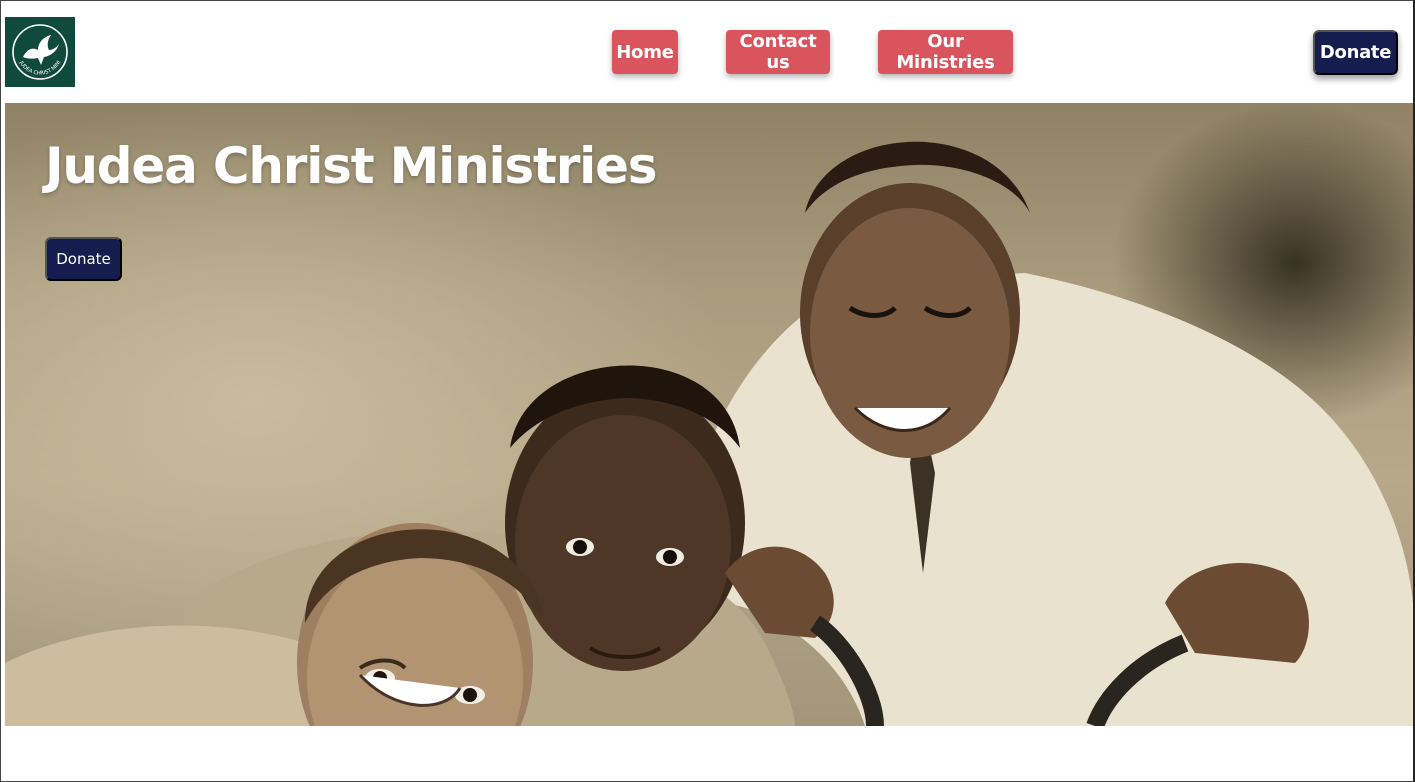 The image size is (1415, 782). Describe the element at coordinates (778, 52) in the screenshot. I see `nav-contact-us-button: Contact us` at that location.